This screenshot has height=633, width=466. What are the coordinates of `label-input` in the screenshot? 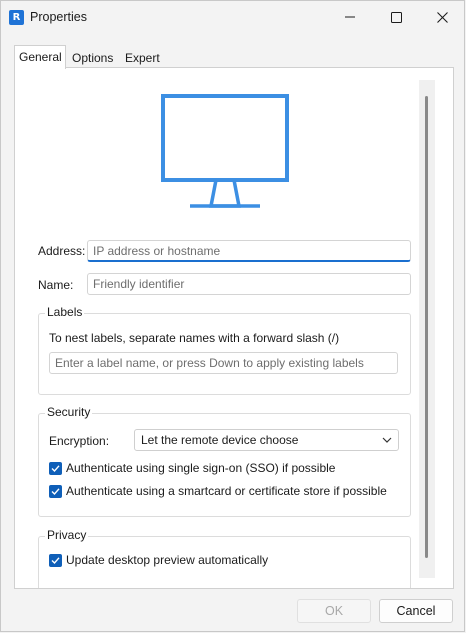 It's located at (223, 363).